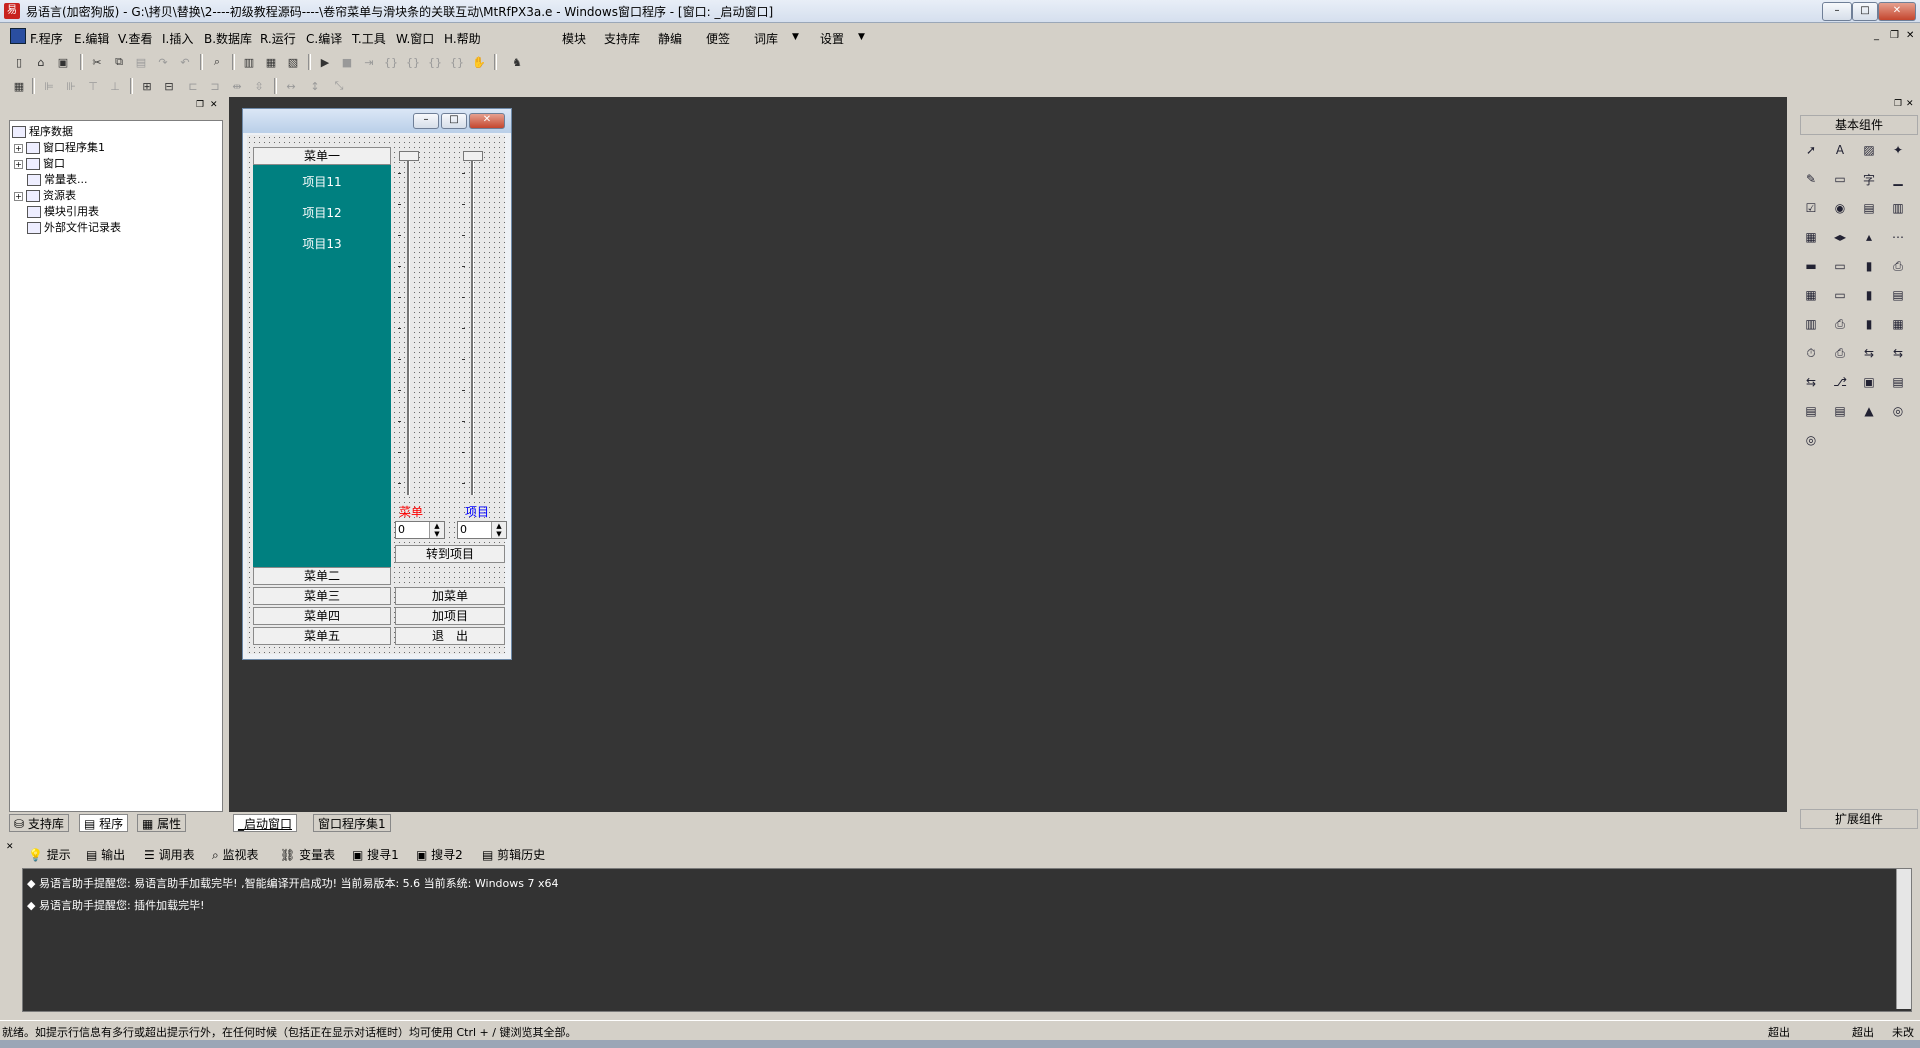 The height and width of the screenshot is (1048, 1920). Describe the element at coordinates (1811, 324) in the screenshot. I see `component-tool-icon: ▥` at that location.